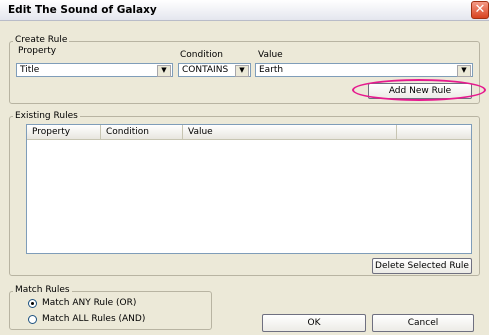 The height and width of the screenshot is (335, 489). What do you see at coordinates (314, 323) in the screenshot?
I see `ok-button: OK` at bounding box center [314, 323].